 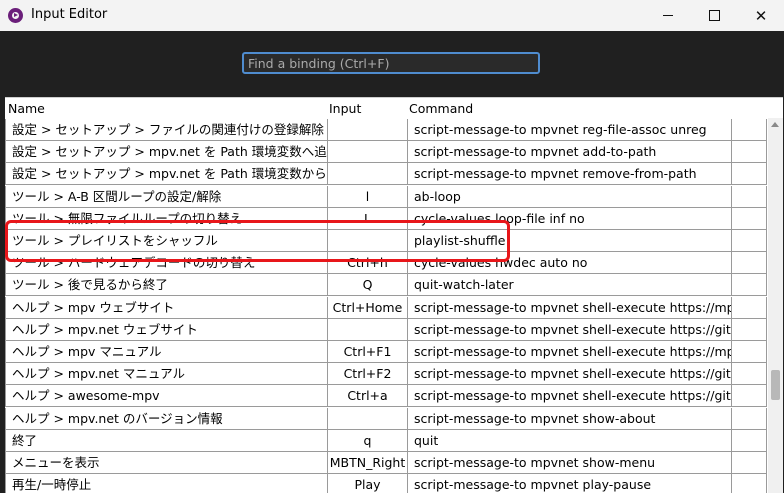 What do you see at coordinates (392, 15) in the screenshot?
I see `title-bar: Input Editor ✕` at bounding box center [392, 15].